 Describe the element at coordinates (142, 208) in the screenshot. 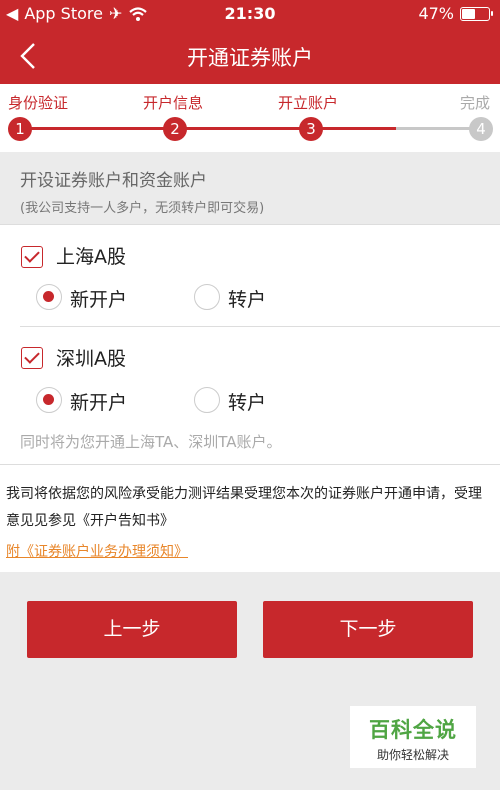

I see `intro-subheading: (我公司支持一人多户，无须转户即可交易)` at that location.